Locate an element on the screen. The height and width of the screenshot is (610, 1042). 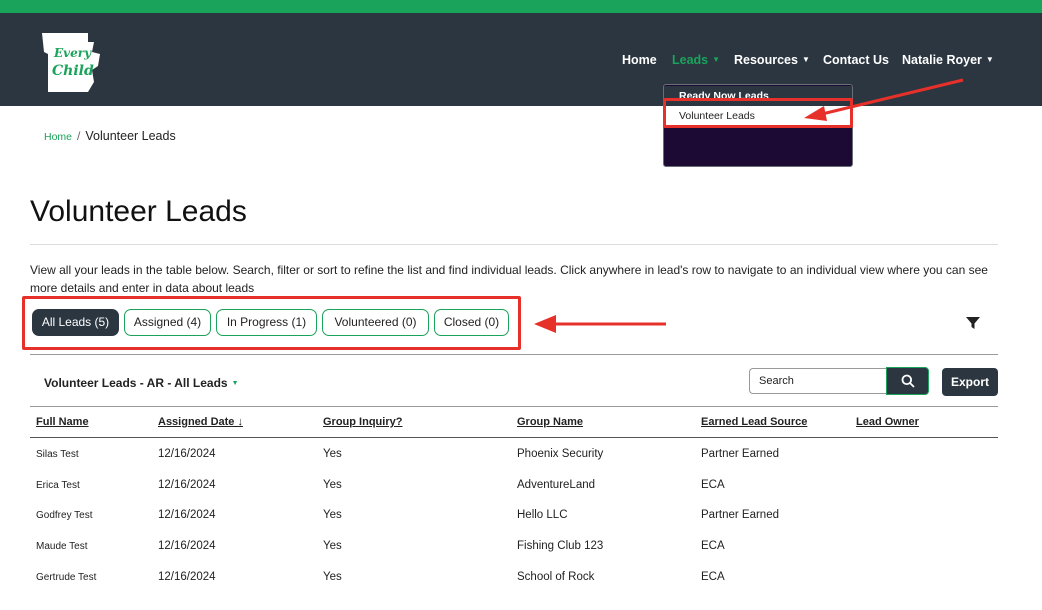
cell-full-name: Godfrey Test is located at coordinates (64, 515).